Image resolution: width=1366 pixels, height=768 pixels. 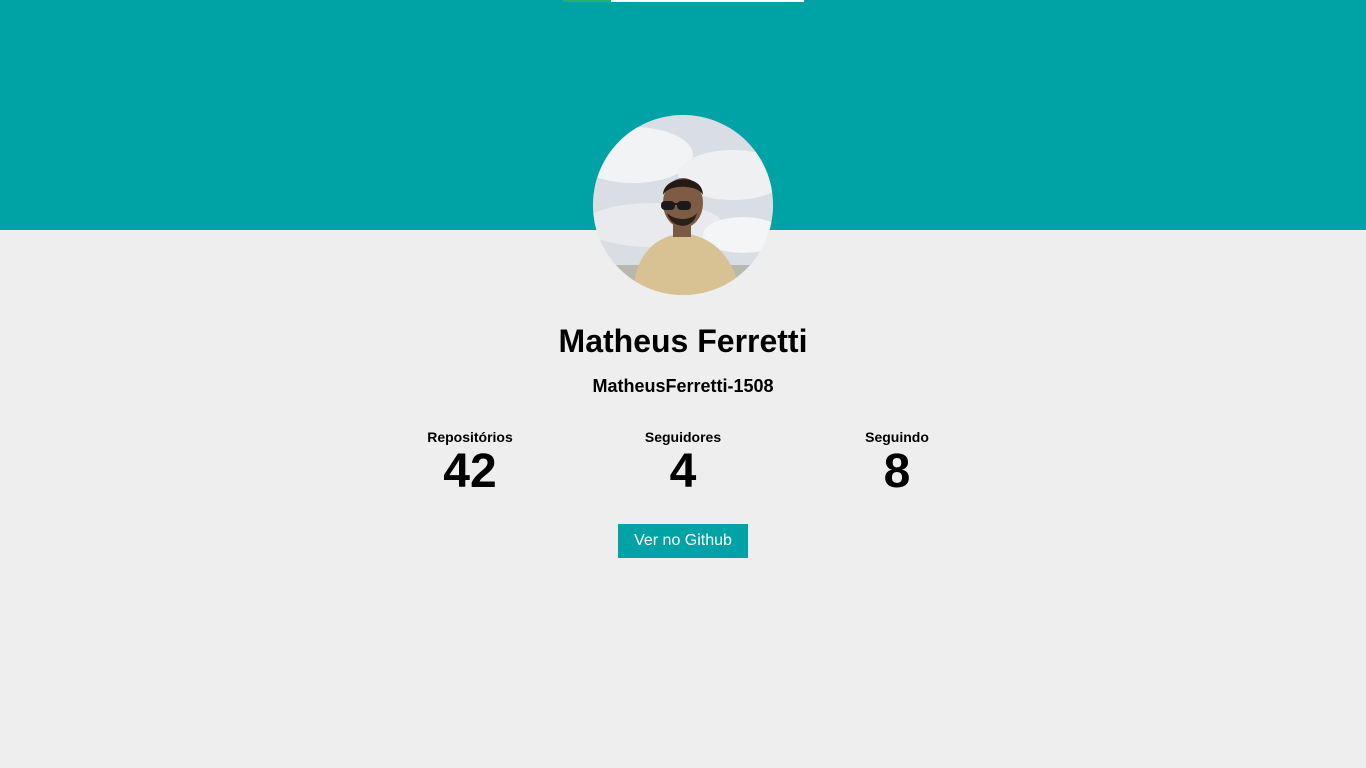 What do you see at coordinates (683, 437) in the screenshot?
I see `stat-followers-label: Seguidores` at bounding box center [683, 437].